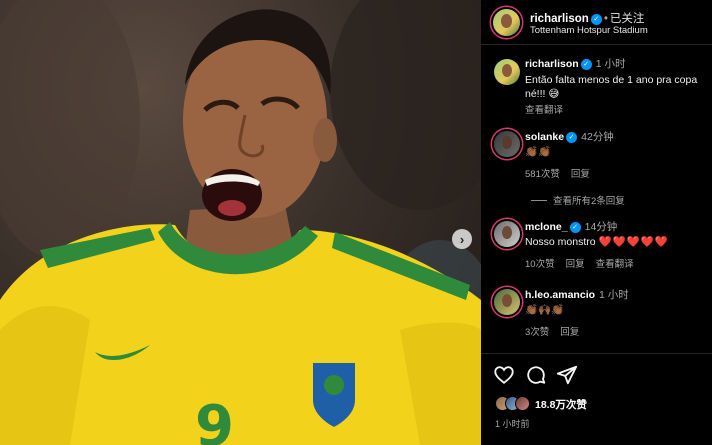 This screenshot has width=712, height=445. I want to click on comment-username: h.leo.amancio, so click(560, 295).